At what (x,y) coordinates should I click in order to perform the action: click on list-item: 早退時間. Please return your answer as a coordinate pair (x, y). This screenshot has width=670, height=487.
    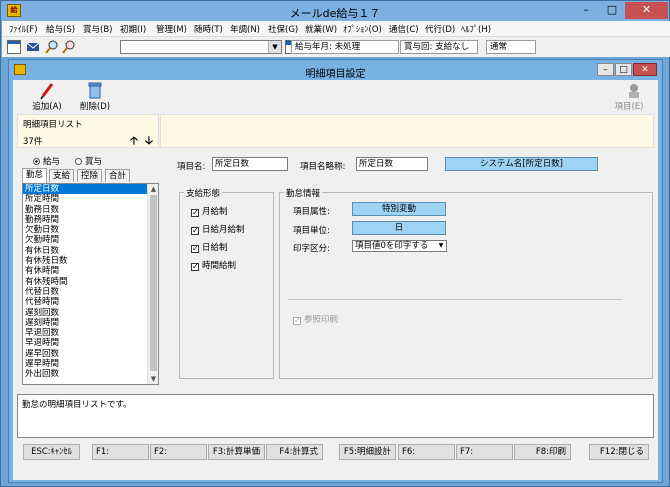
    Looking at the image, I should click on (90, 343).